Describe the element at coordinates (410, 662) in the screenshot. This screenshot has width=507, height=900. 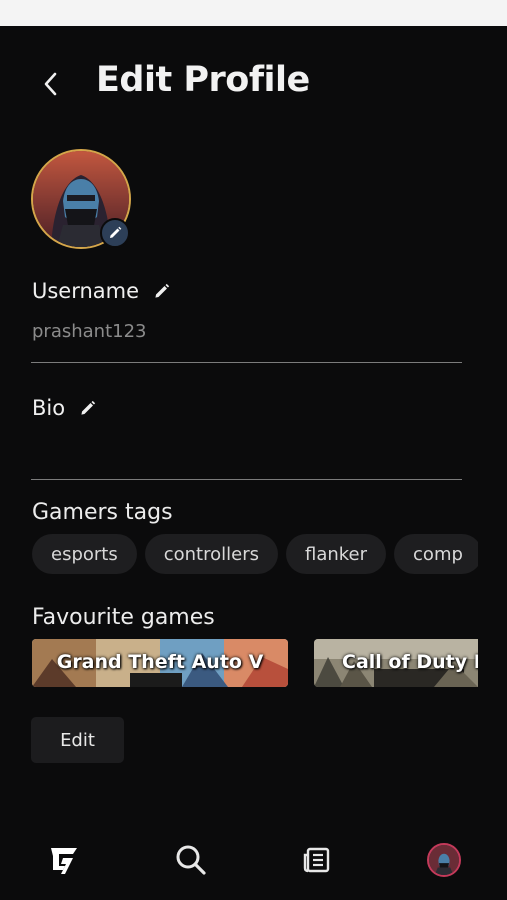
I see `game-title: Call of Duty M` at that location.